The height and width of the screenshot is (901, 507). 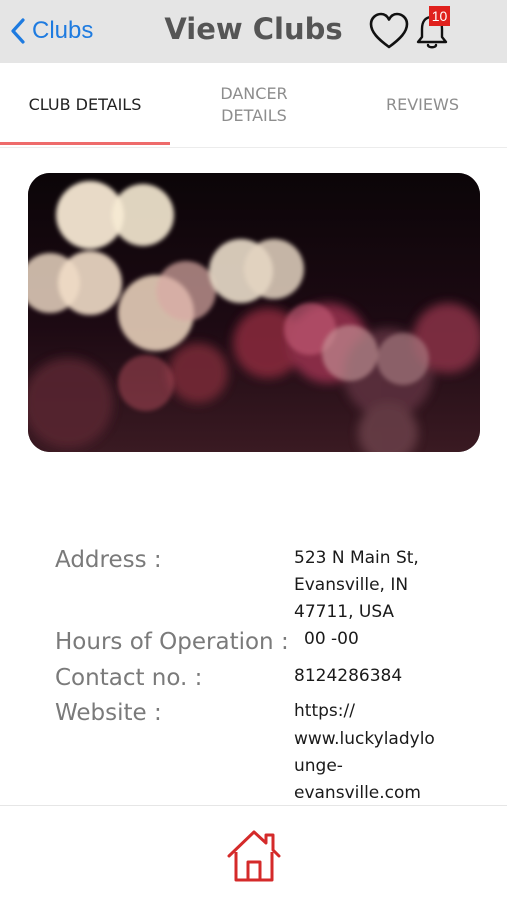 I want to click on home-icon, so click(x=254, y=856).